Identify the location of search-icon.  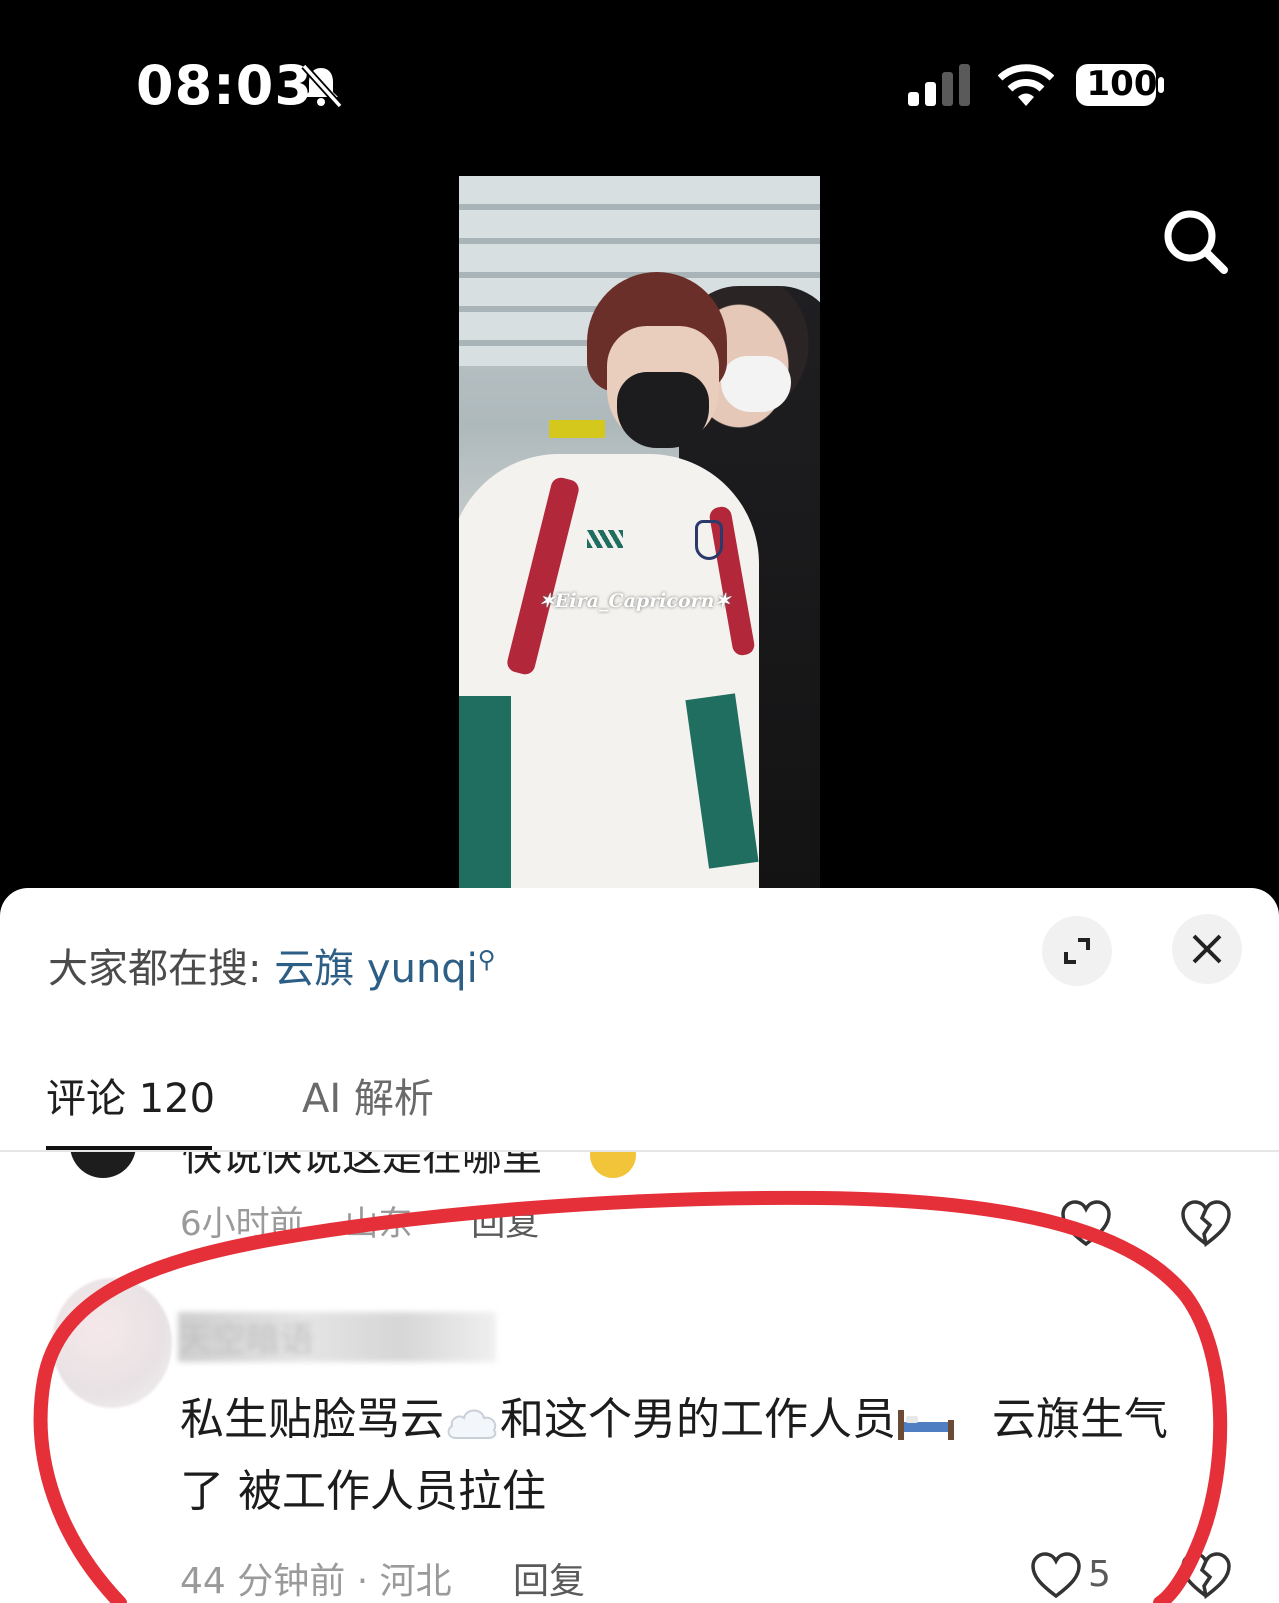
(1195, 241).